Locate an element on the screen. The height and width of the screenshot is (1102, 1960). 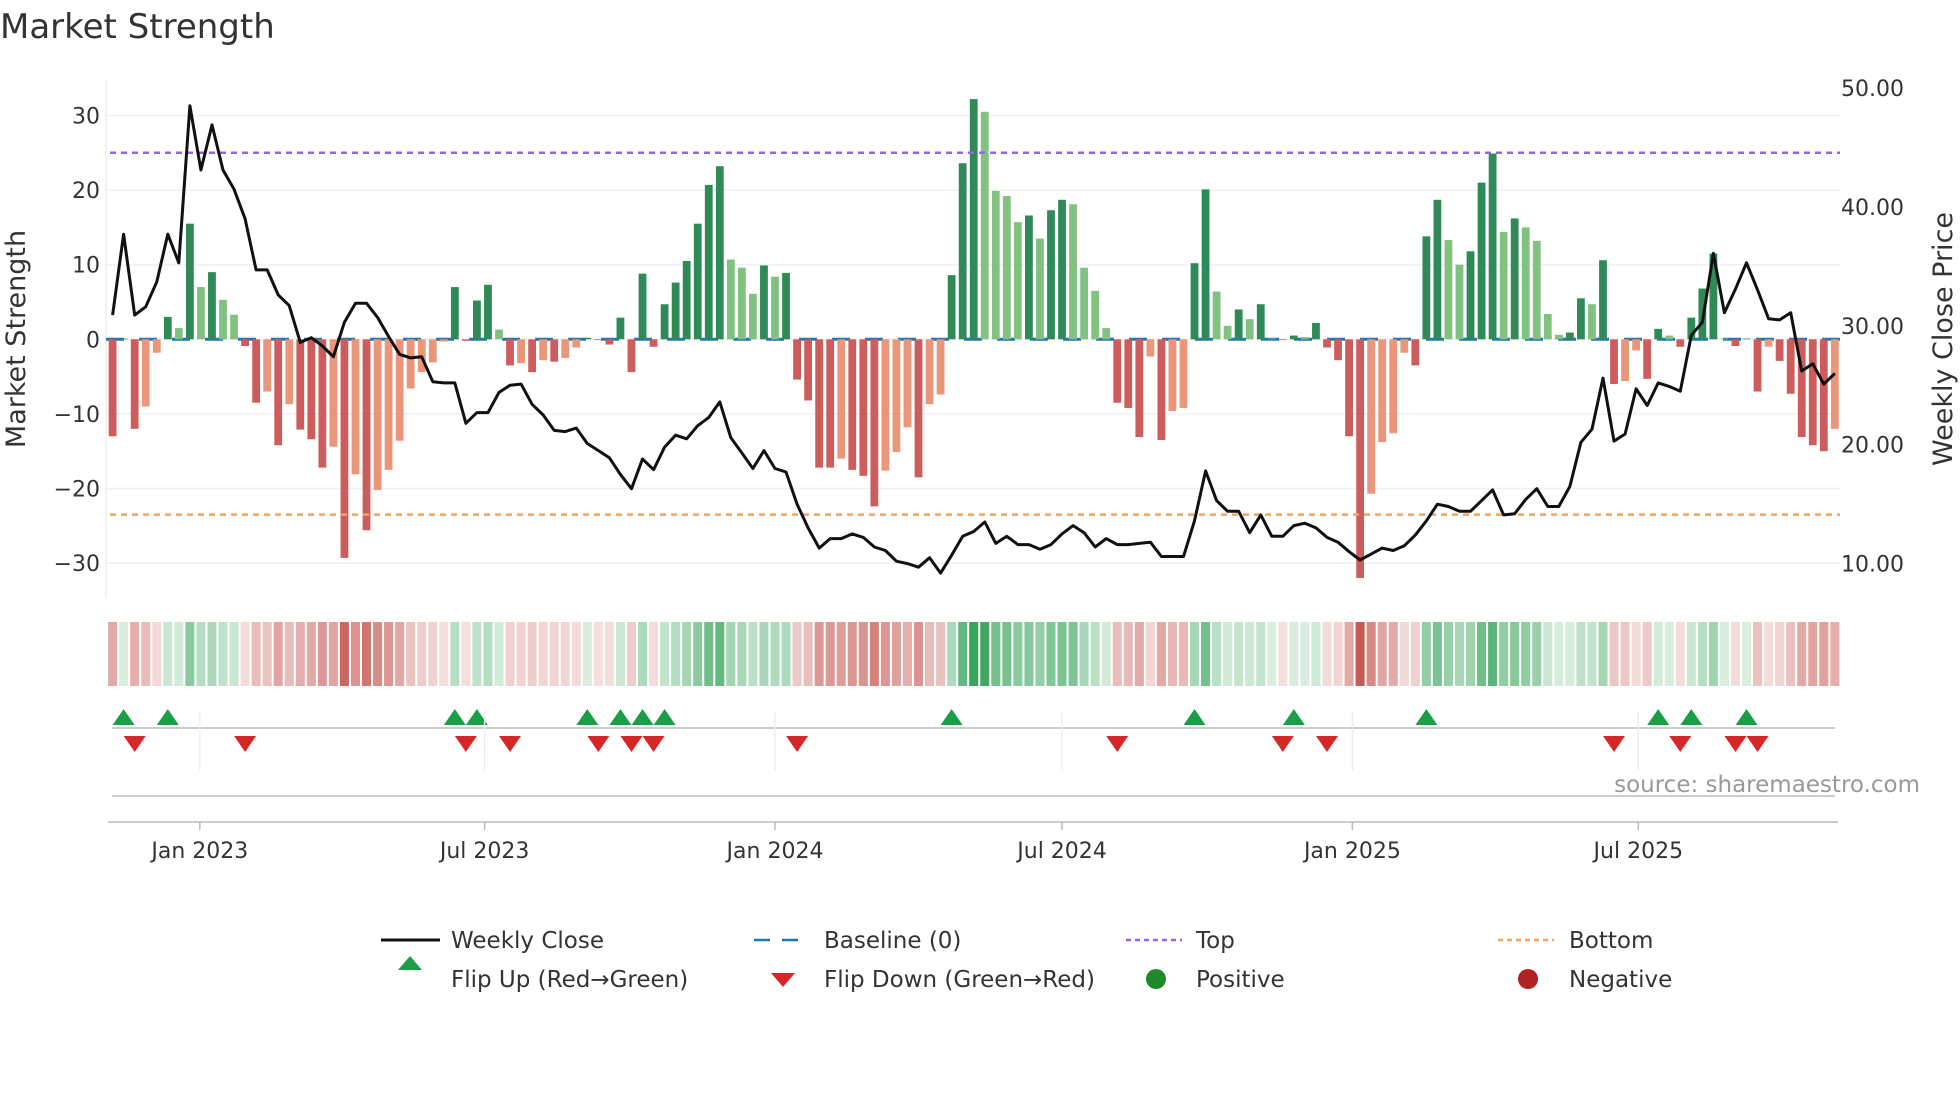
y-tick-label: −30 is located at coordinates (77, 564).